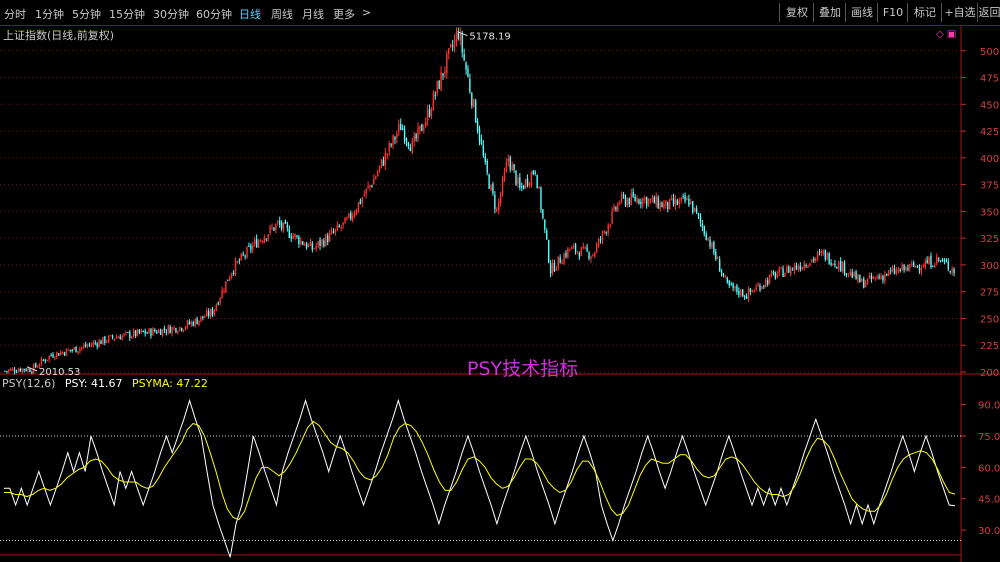 The height and width of the screenshot is (562, 1000). I want to click on price-tick-label: 400, so click(989, 159).